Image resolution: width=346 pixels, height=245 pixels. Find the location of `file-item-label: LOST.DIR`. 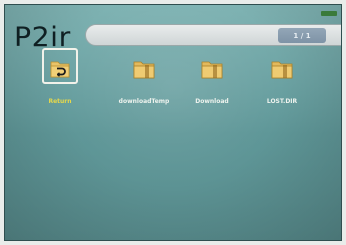

file-item-label: LOST.DIR is located at coordinates (282, 101).